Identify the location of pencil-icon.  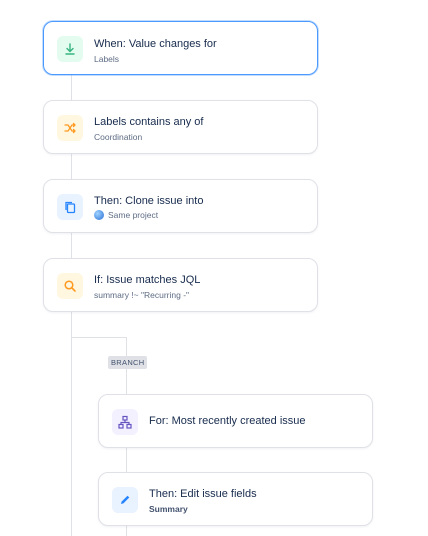
(125, 499).